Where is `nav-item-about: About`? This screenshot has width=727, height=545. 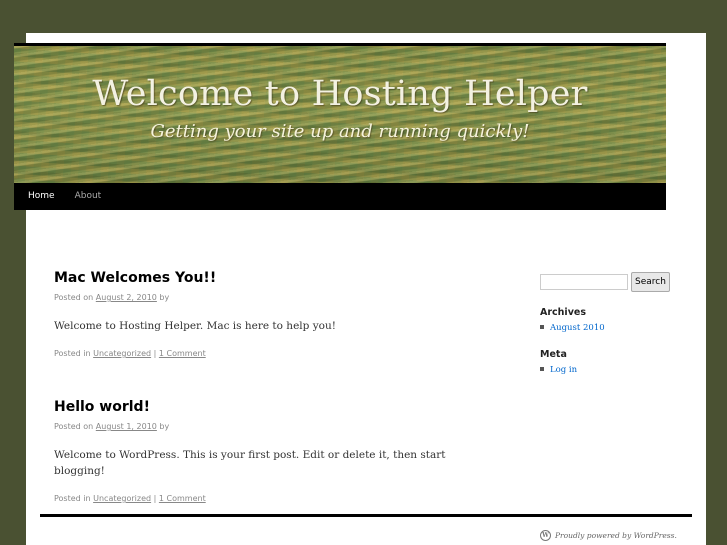 nav-item-about: About is located at coordinates (88, 196).